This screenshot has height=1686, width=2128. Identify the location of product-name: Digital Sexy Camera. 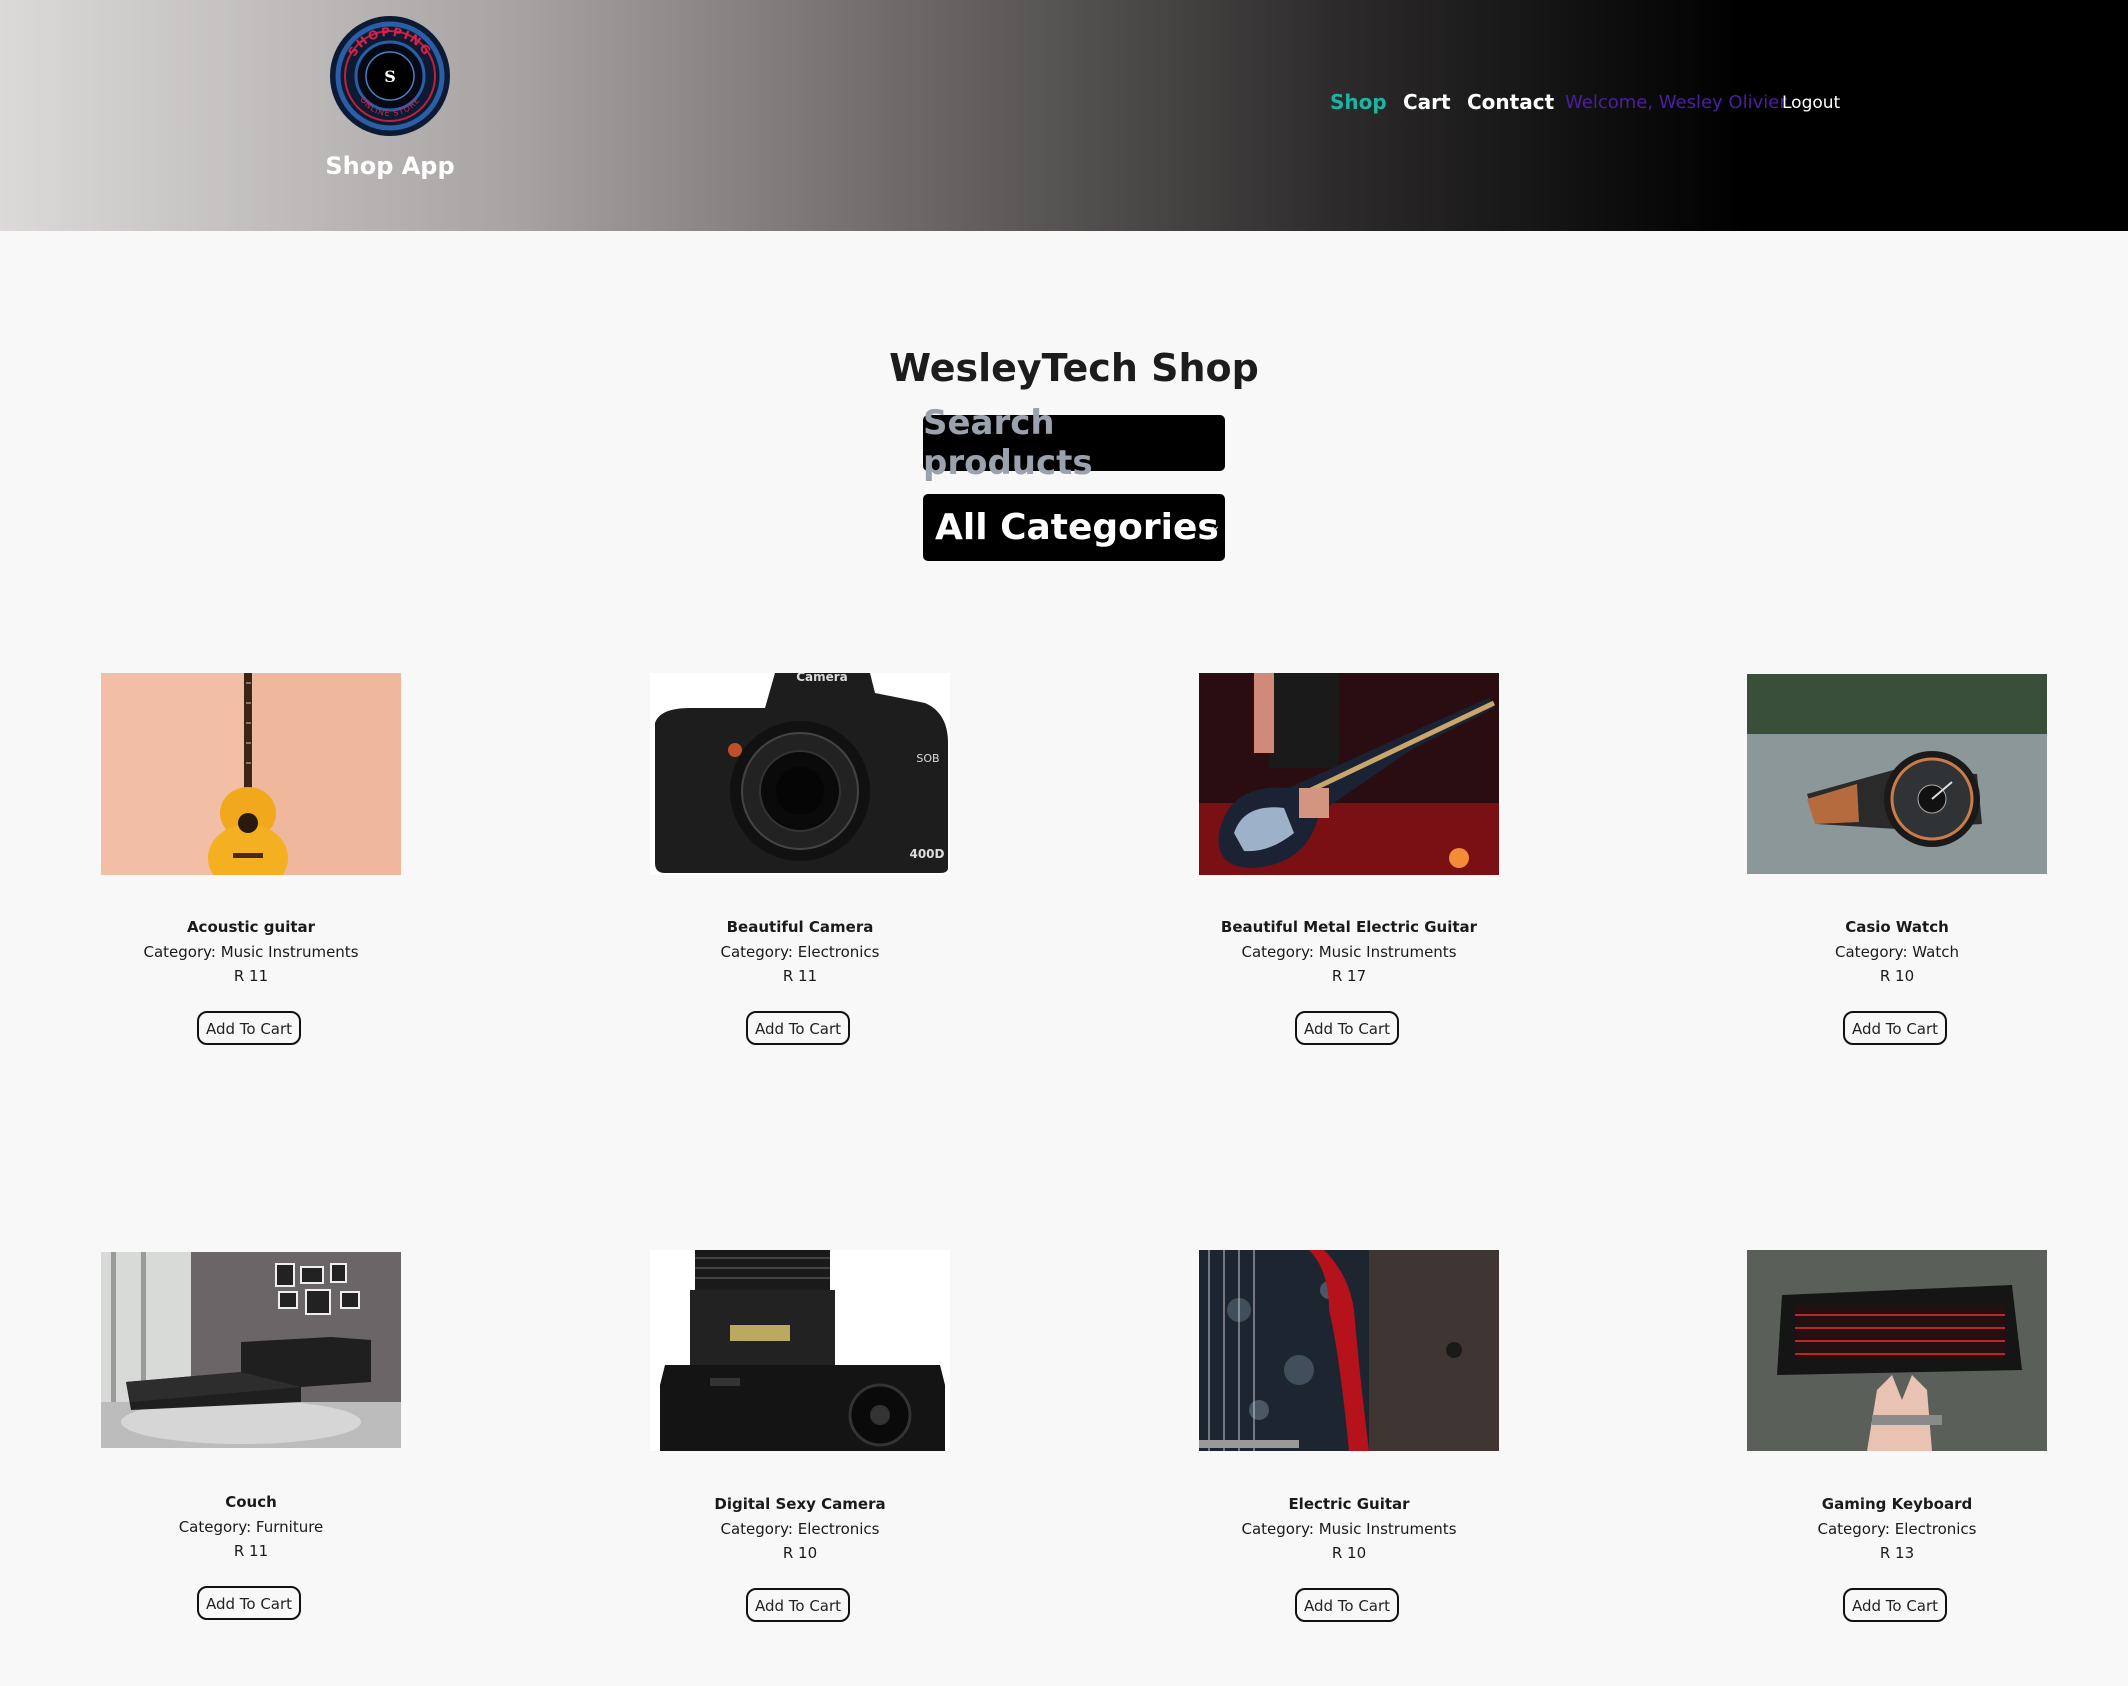
(800, 1504).